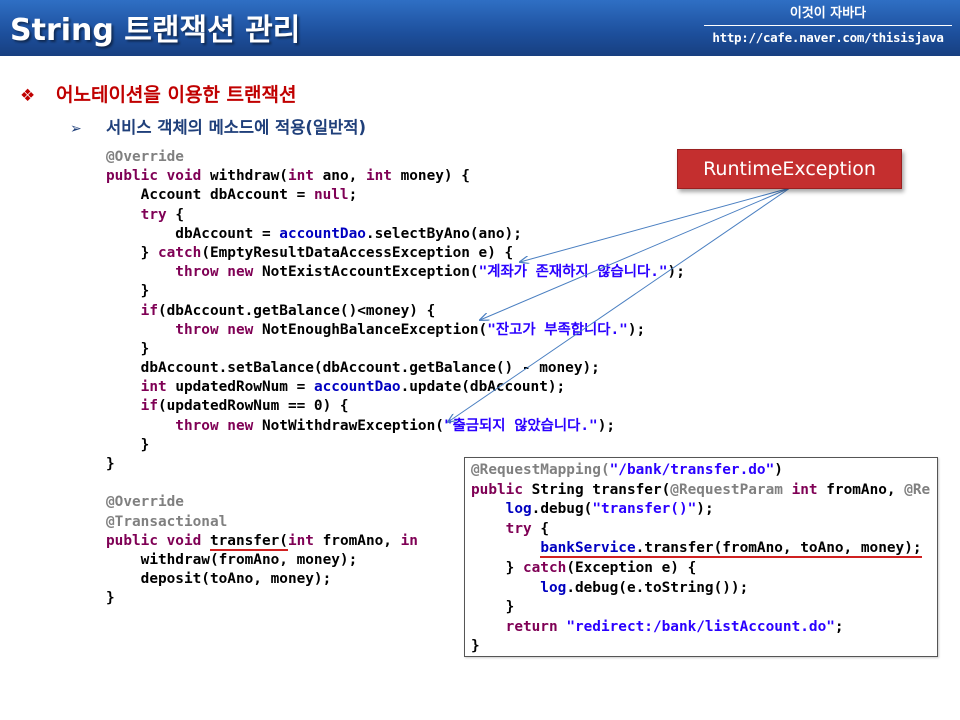 The image size is (960, 720). I want to click on brand-name: 이것이 자바다, so click(828, 16).